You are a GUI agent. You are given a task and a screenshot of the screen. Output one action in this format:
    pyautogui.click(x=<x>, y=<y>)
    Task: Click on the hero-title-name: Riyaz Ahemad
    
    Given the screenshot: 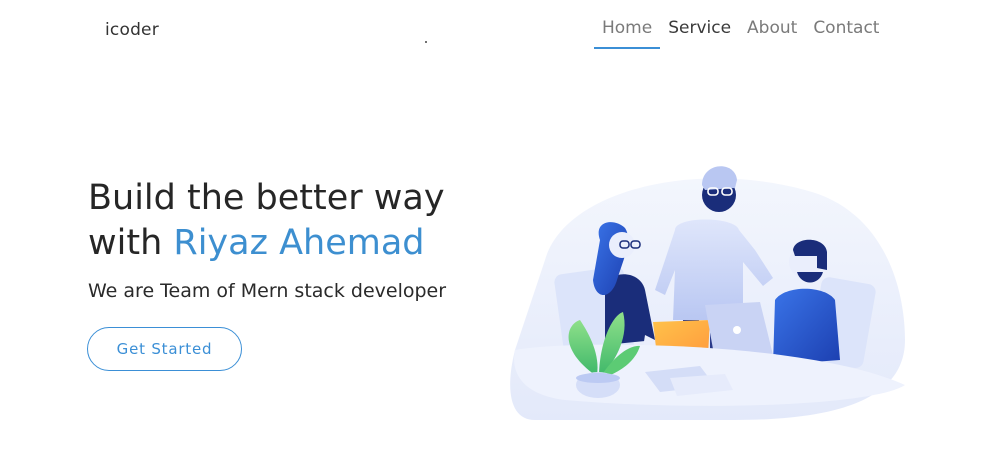 What is the action you would take?
    pyautogui.click(x=299, y=243)
    